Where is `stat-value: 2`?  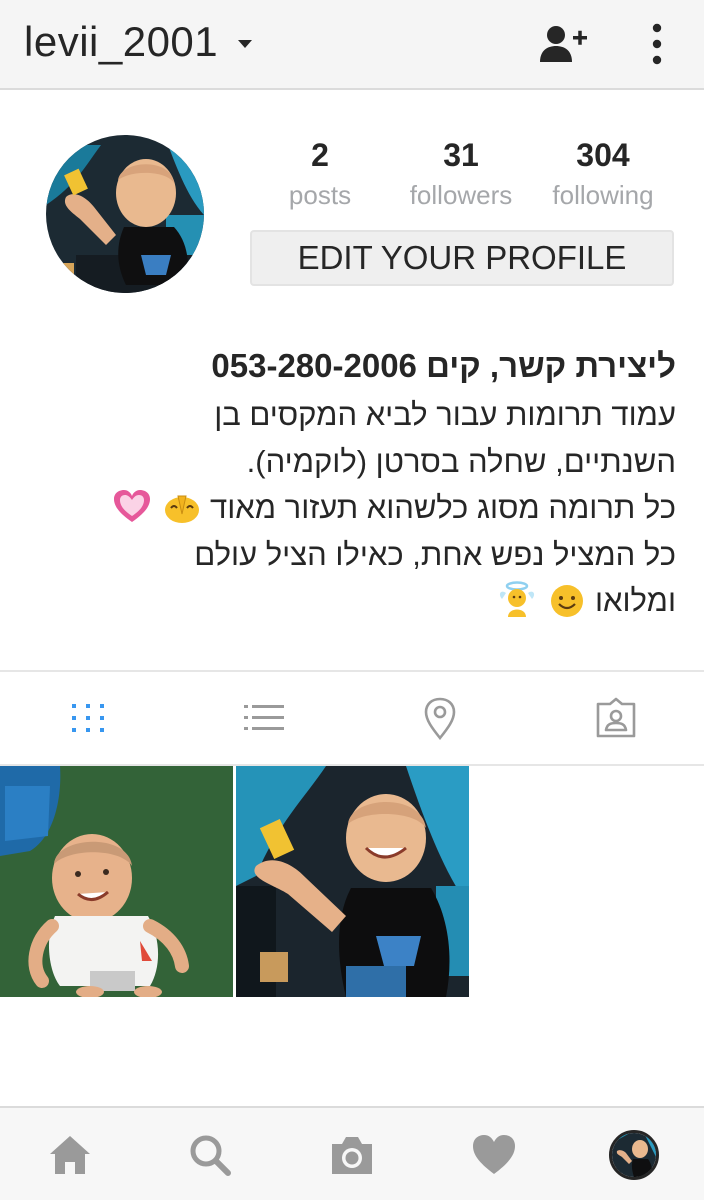 stat-value: 2 is located at coordinates (320, 155).